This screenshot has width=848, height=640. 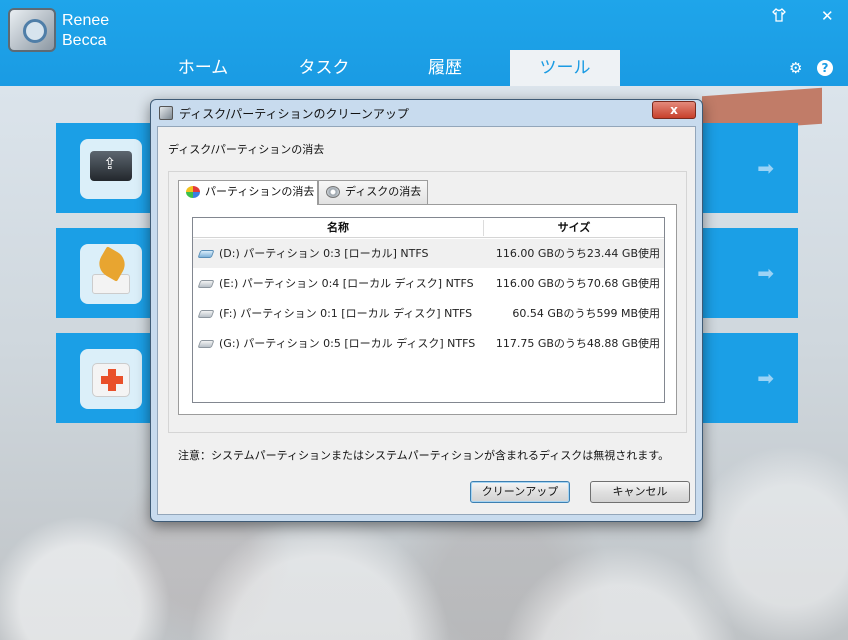 What do you see at coordinates (193, 192) in the screenshot?
I see `pie-chart-icon` at bounding box center [193, 192].